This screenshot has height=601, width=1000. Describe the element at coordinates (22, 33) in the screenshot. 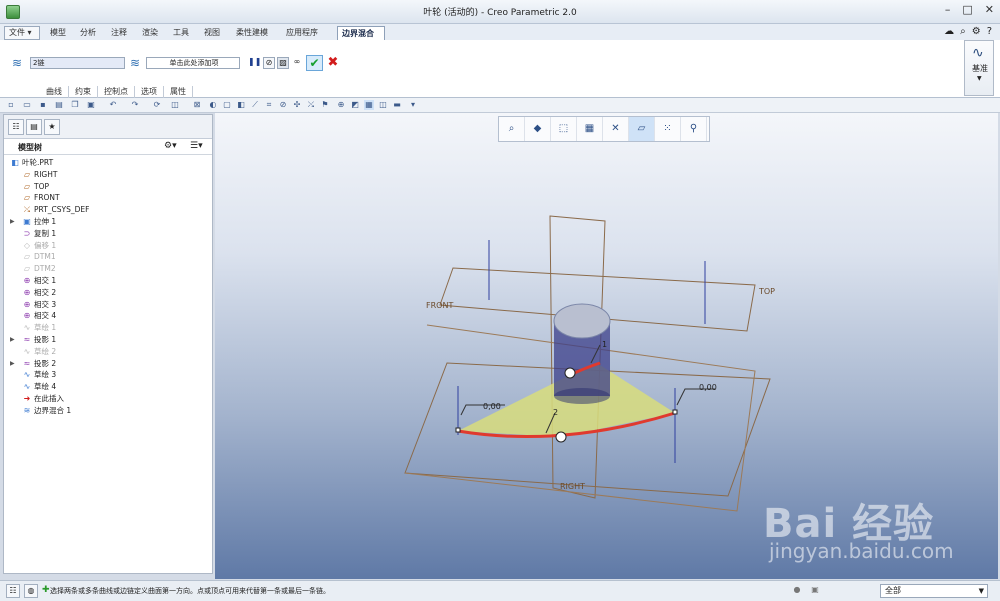

I see `tab-file: 文件 ▾` at that location.